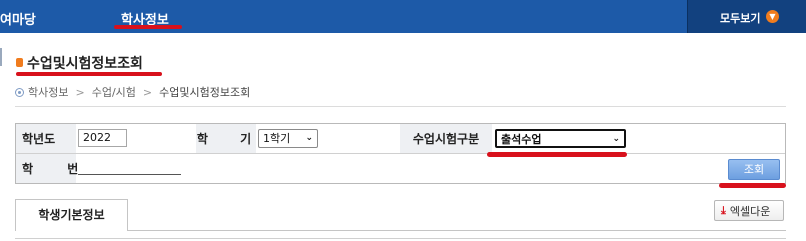 This screenshot has width=806, height=241. Describe the element at coordinates (752, 185) in the screenshot. I see `annotation-underline-search-button` at that location.